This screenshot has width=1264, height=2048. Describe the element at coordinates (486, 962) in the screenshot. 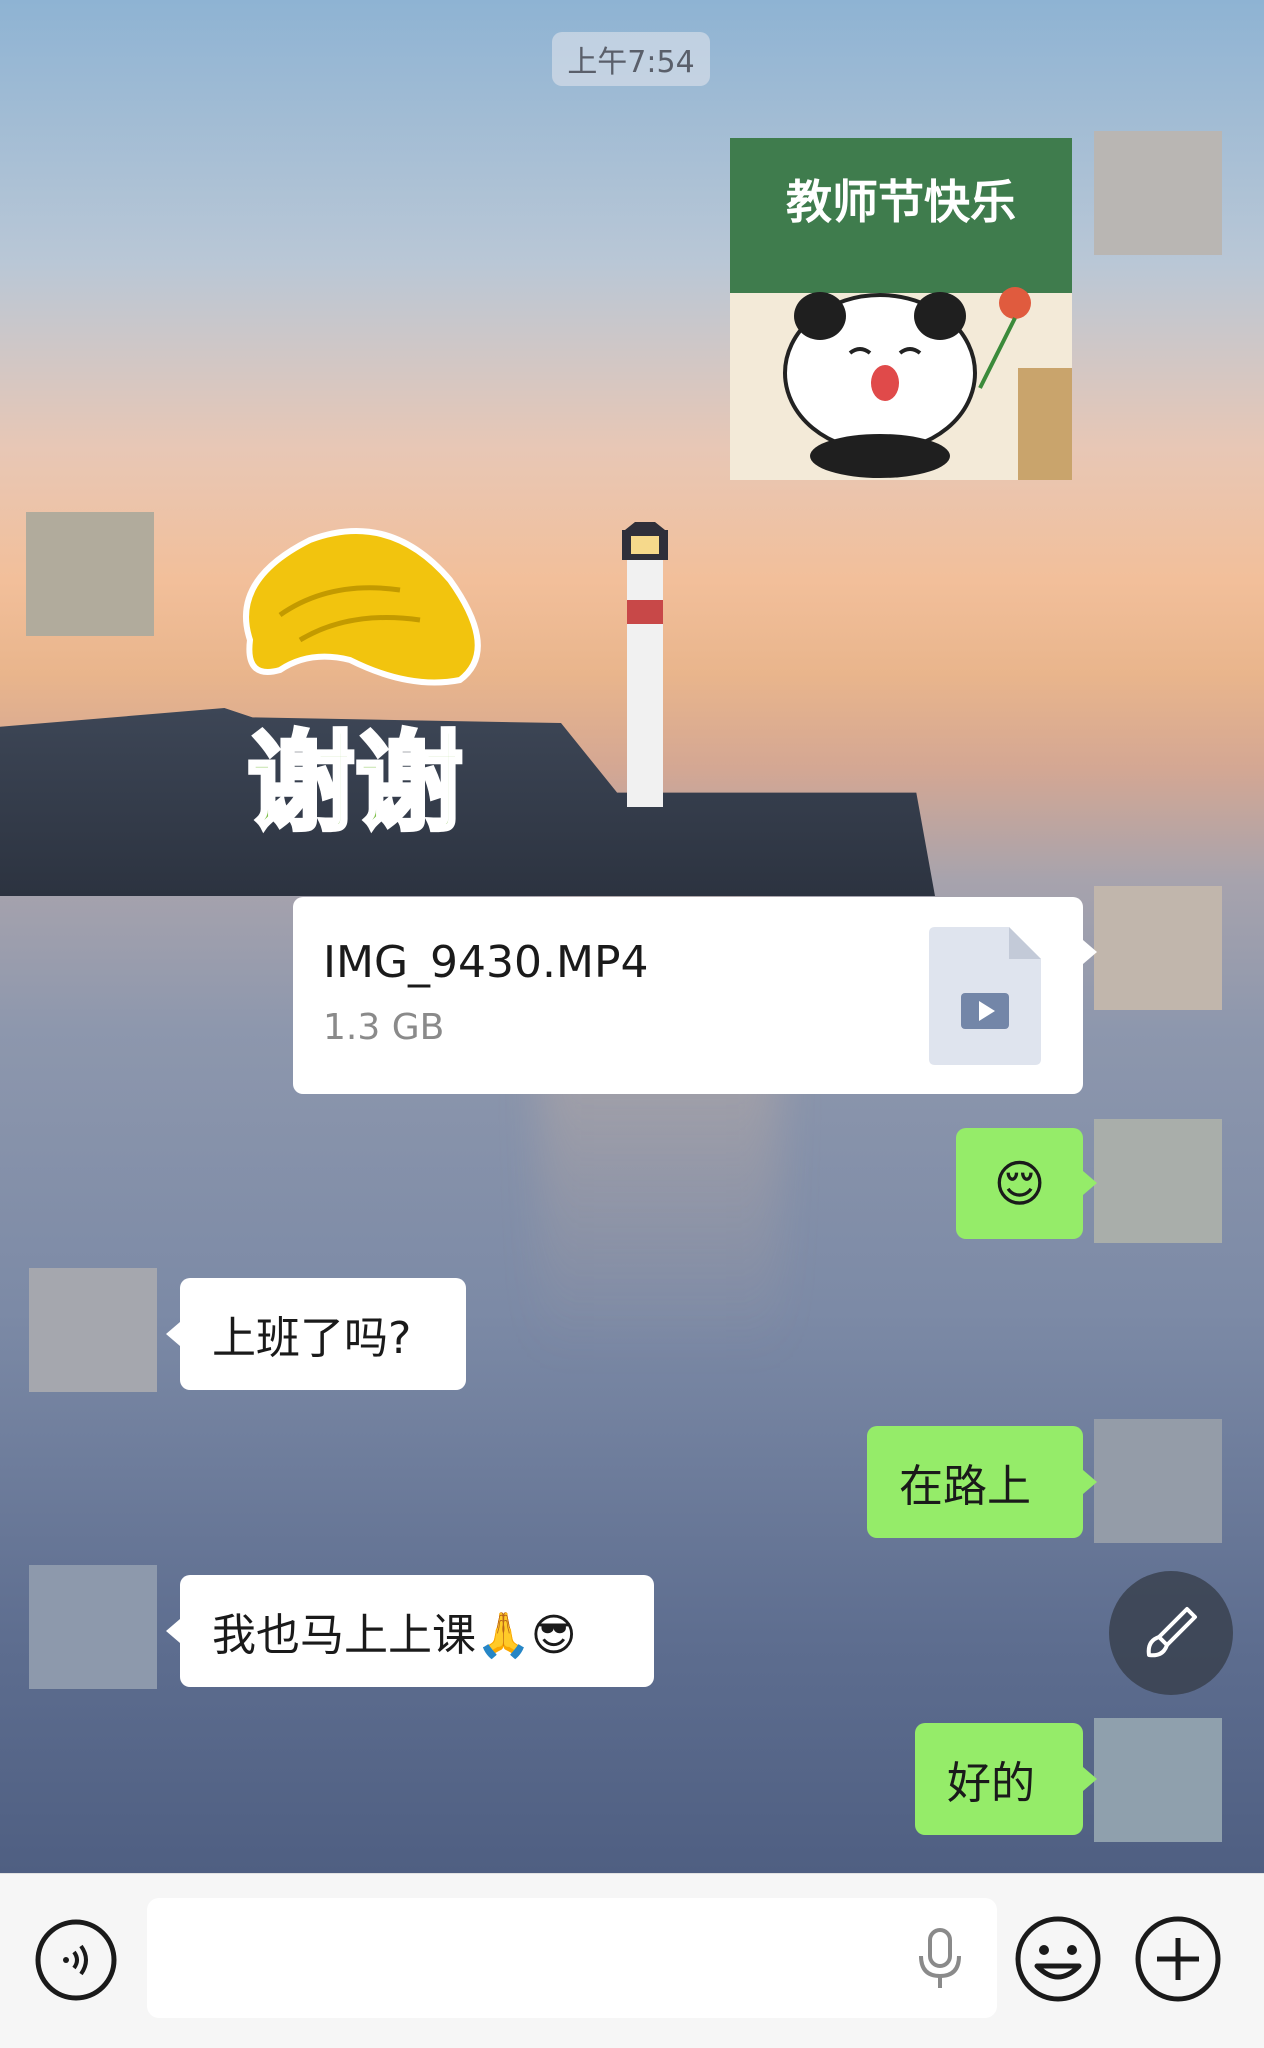

I see `file-name: IMG_9430.MP4` at that location.